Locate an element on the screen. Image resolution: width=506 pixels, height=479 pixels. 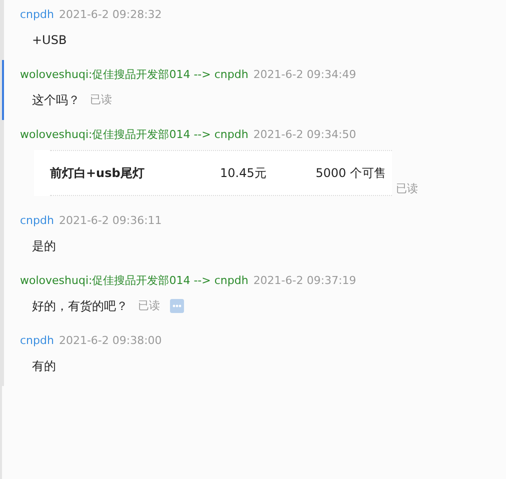
message: cnpdh 2021-6-2 09:36:11 是的 is located at coordinates (254, 236).